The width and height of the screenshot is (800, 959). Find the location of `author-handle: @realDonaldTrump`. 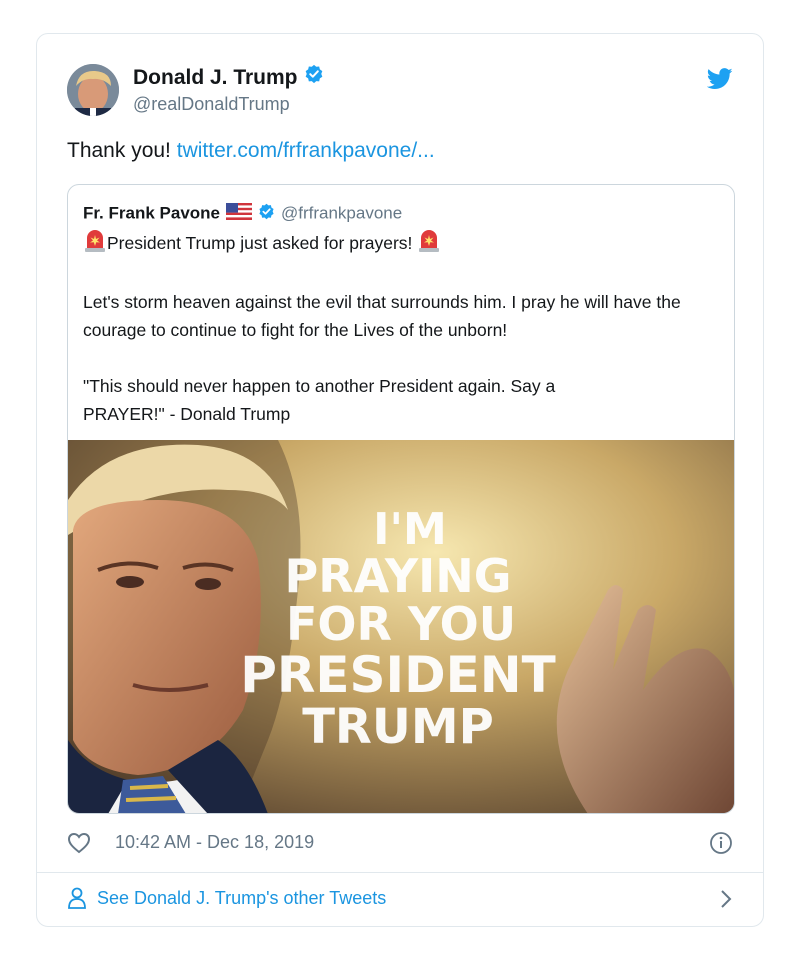

author-handle: @realDonaldTrump is located at coordinates (211, 104).